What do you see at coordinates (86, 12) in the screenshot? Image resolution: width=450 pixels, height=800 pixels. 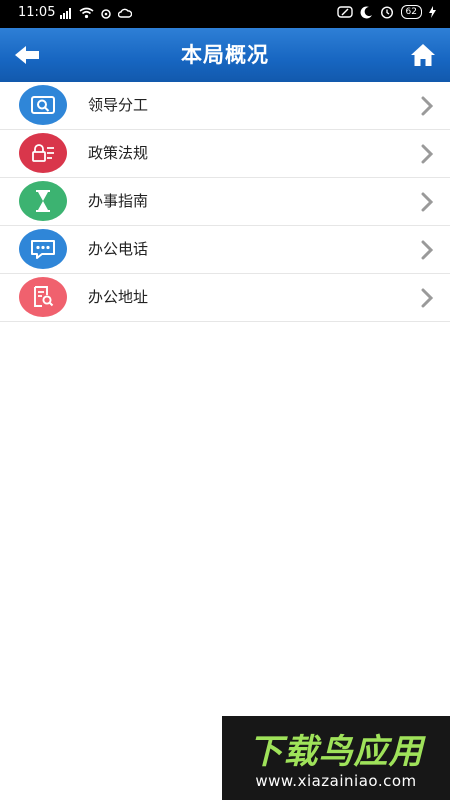 I see `wifi-icon` at bounding box center [86, 12].